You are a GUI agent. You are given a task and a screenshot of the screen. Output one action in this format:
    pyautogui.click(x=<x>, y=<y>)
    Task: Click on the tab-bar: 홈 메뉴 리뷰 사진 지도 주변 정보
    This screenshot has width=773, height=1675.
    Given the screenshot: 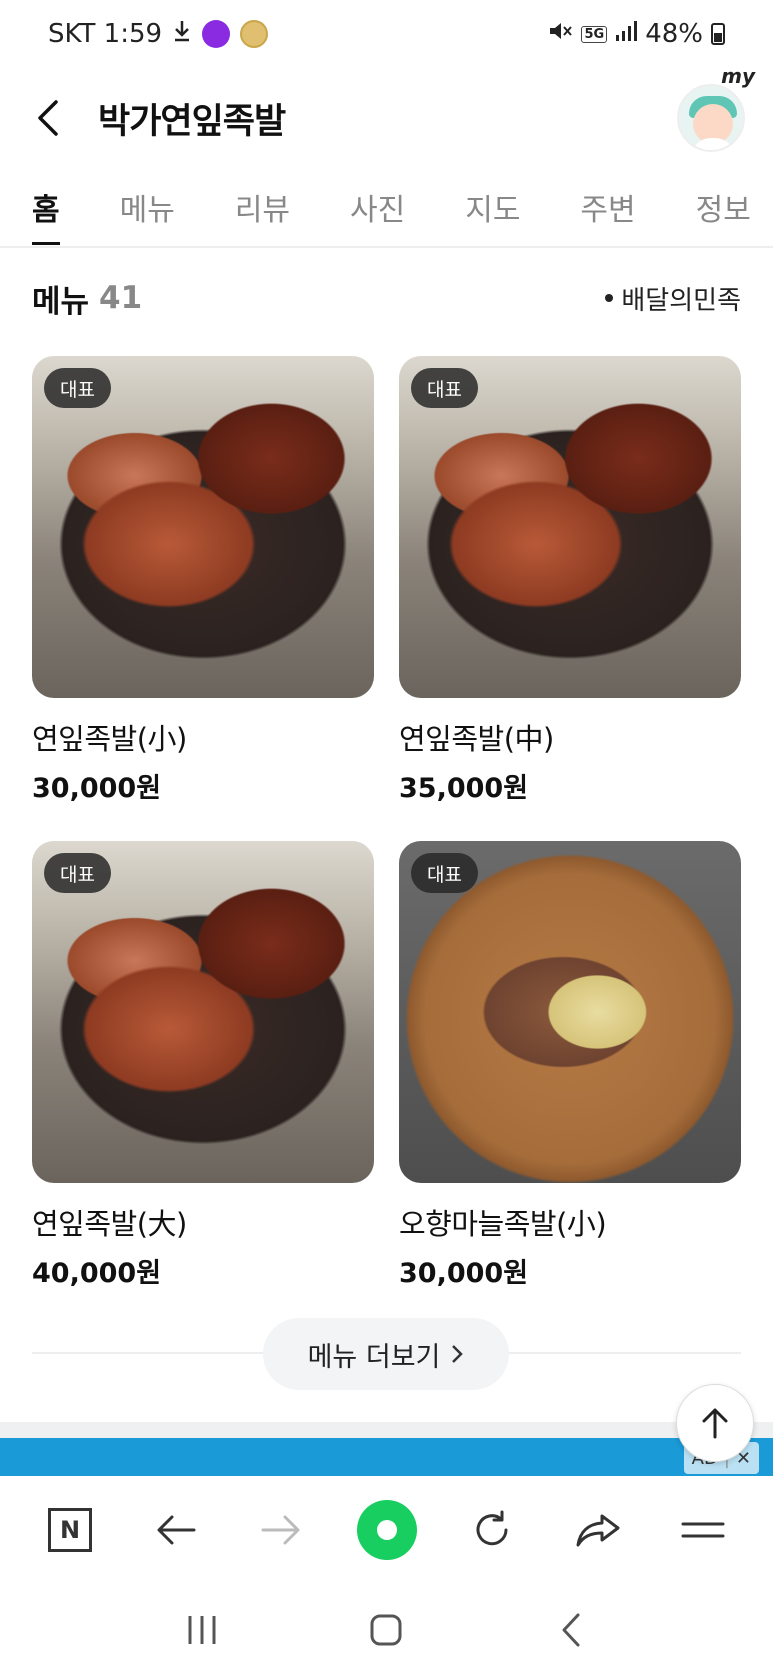 What is the action you would take?
    pyautogui.click(x=386, y=208)
    